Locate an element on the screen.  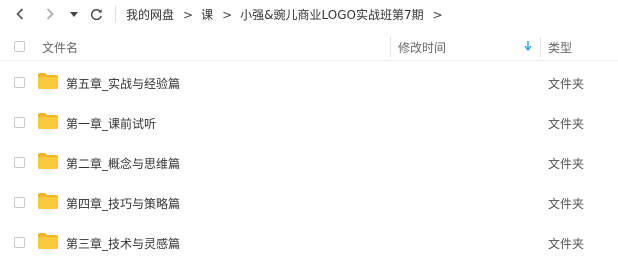
refresh-button is located at coordinates (96, 14).